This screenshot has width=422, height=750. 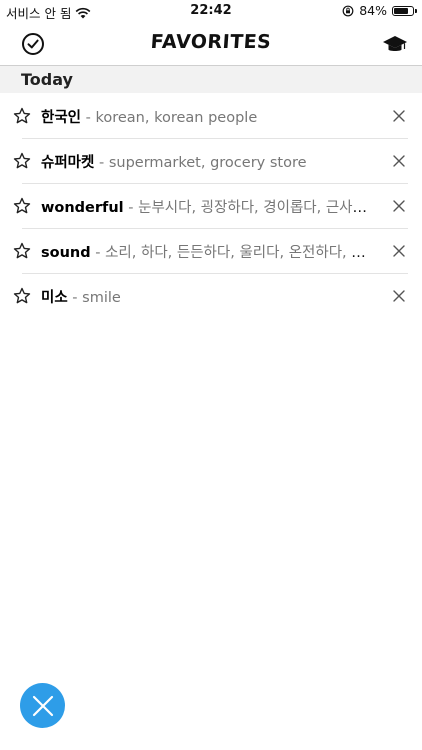 I want to click on list-item-text: 슈퍼마켓 - supermarket, grocery store, so click(x=208, y=161).